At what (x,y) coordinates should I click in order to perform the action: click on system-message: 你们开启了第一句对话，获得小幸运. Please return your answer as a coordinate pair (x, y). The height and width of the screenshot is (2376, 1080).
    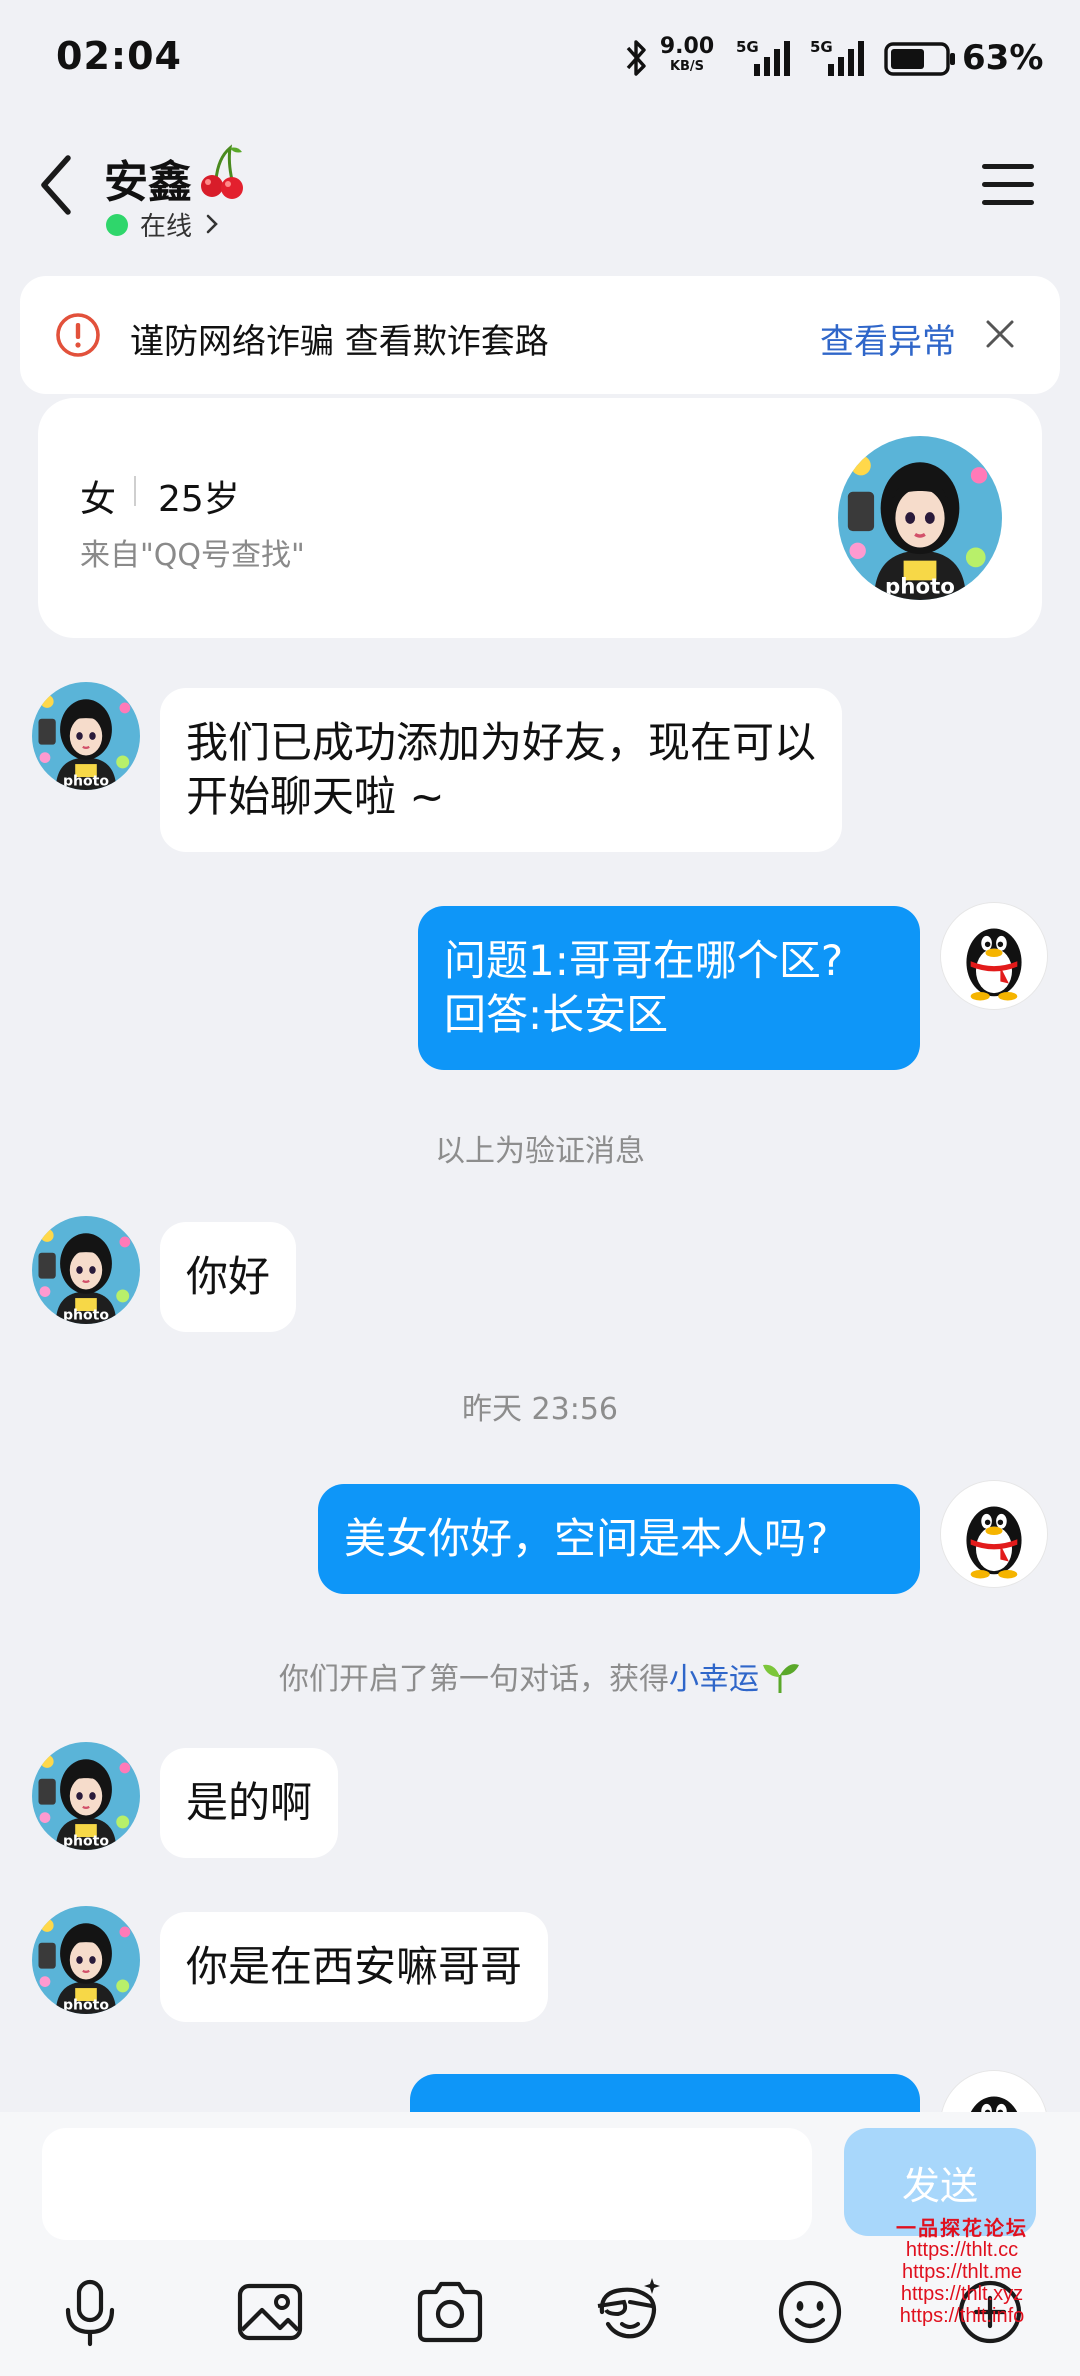
    Looking at the image, I should click on (540, 1676).